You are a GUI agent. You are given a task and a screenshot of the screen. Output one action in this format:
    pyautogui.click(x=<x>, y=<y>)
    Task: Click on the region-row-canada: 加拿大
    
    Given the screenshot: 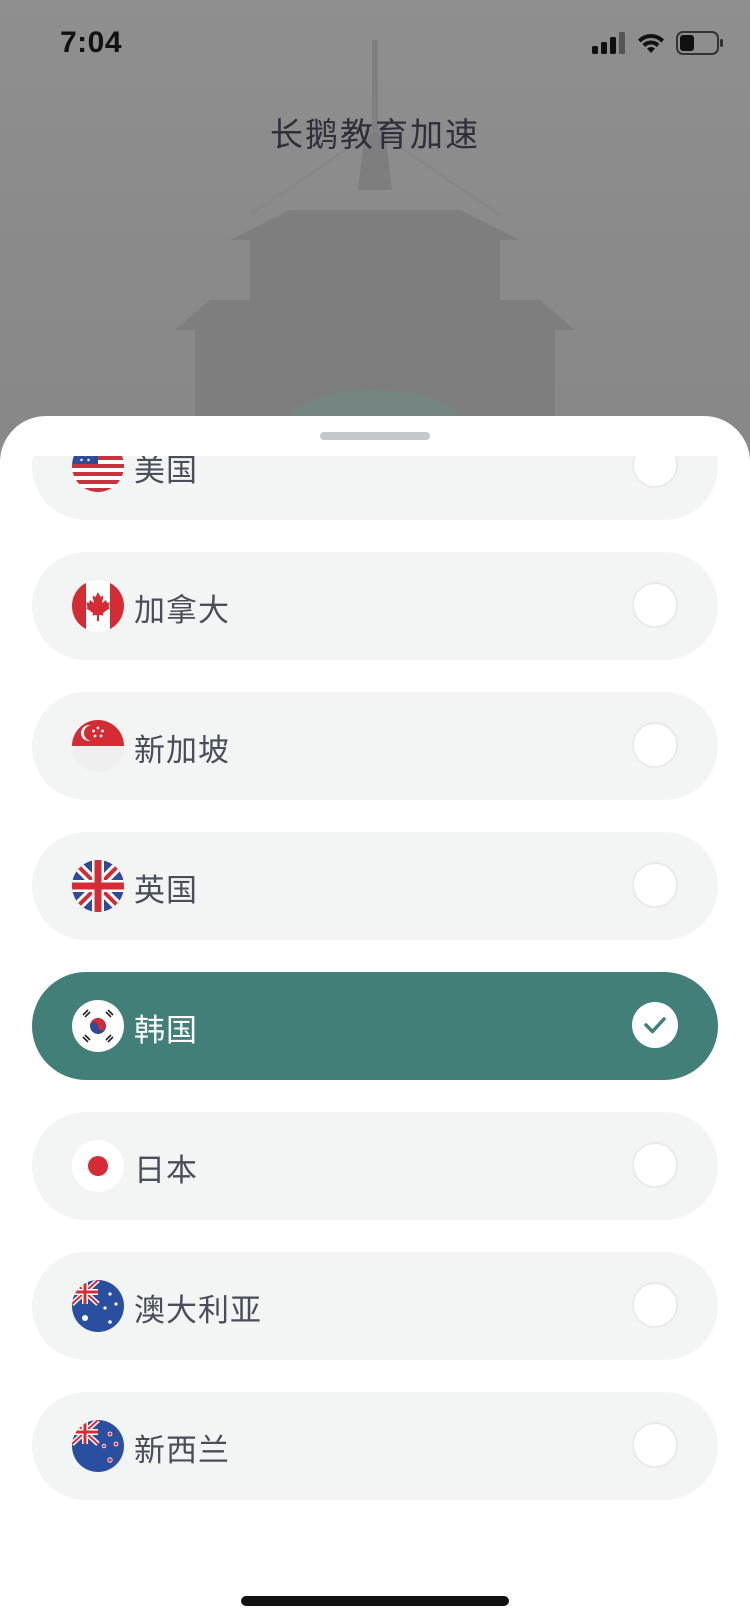 What is the action you would take?
    pyautogui.click(x=375, y=606)
    